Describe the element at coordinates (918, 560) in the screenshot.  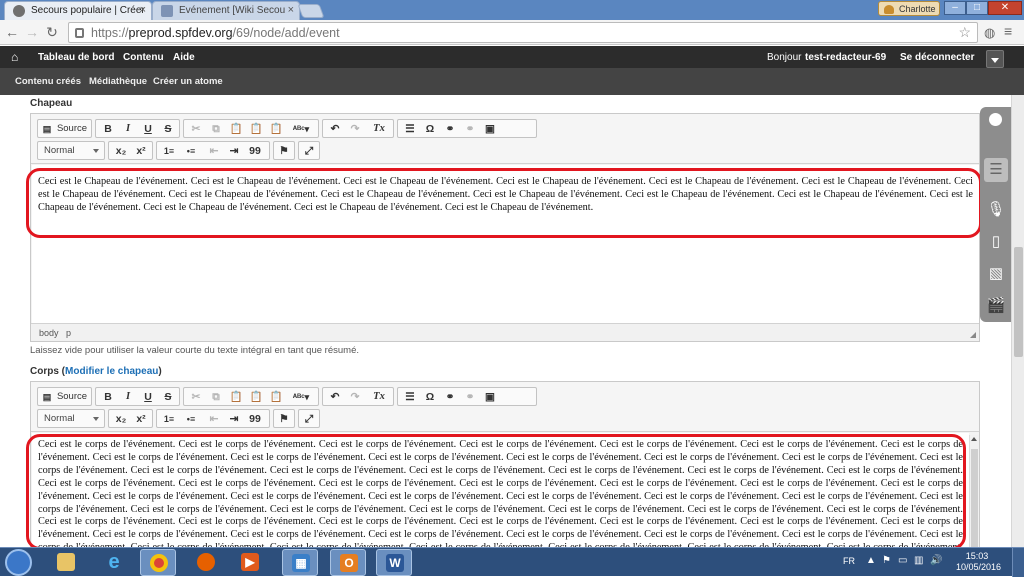
I see `network-icon: ▥` at that location.